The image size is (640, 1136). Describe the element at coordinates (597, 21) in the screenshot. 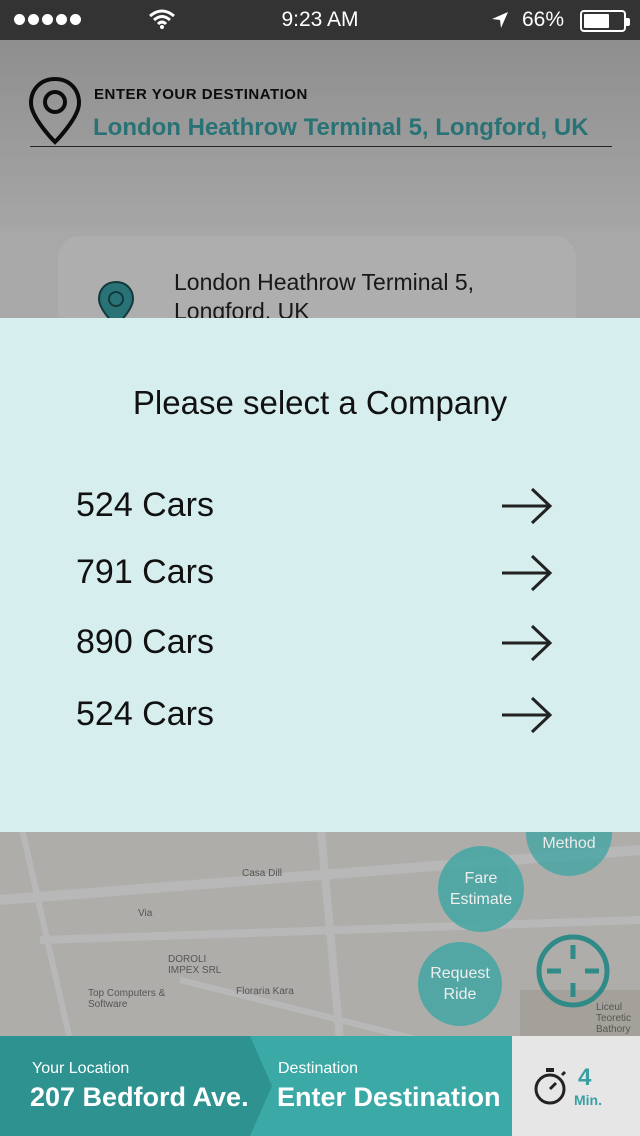

I see `battery-level` at that location.